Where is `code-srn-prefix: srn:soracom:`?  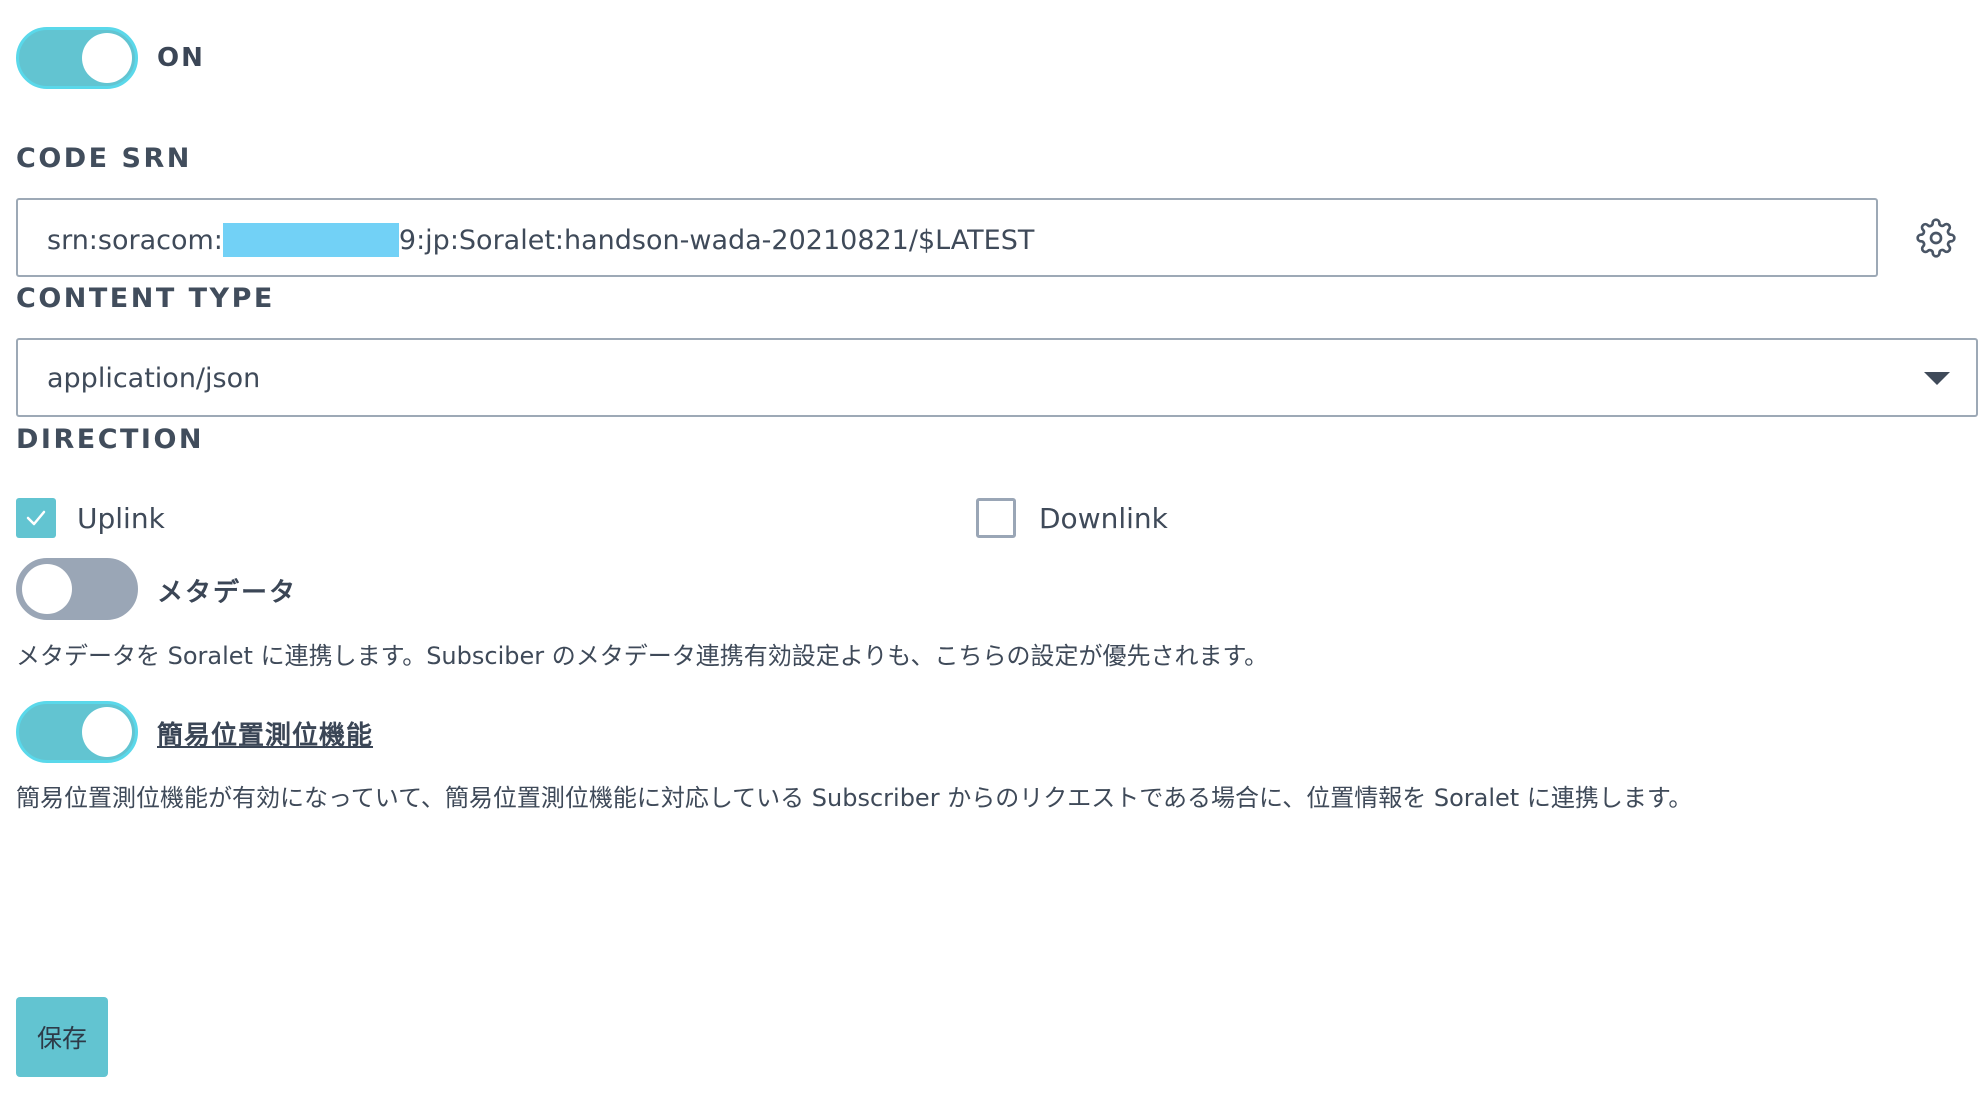
code-srn-prefix: srn:soracom: is located at coordinates (135, 240).